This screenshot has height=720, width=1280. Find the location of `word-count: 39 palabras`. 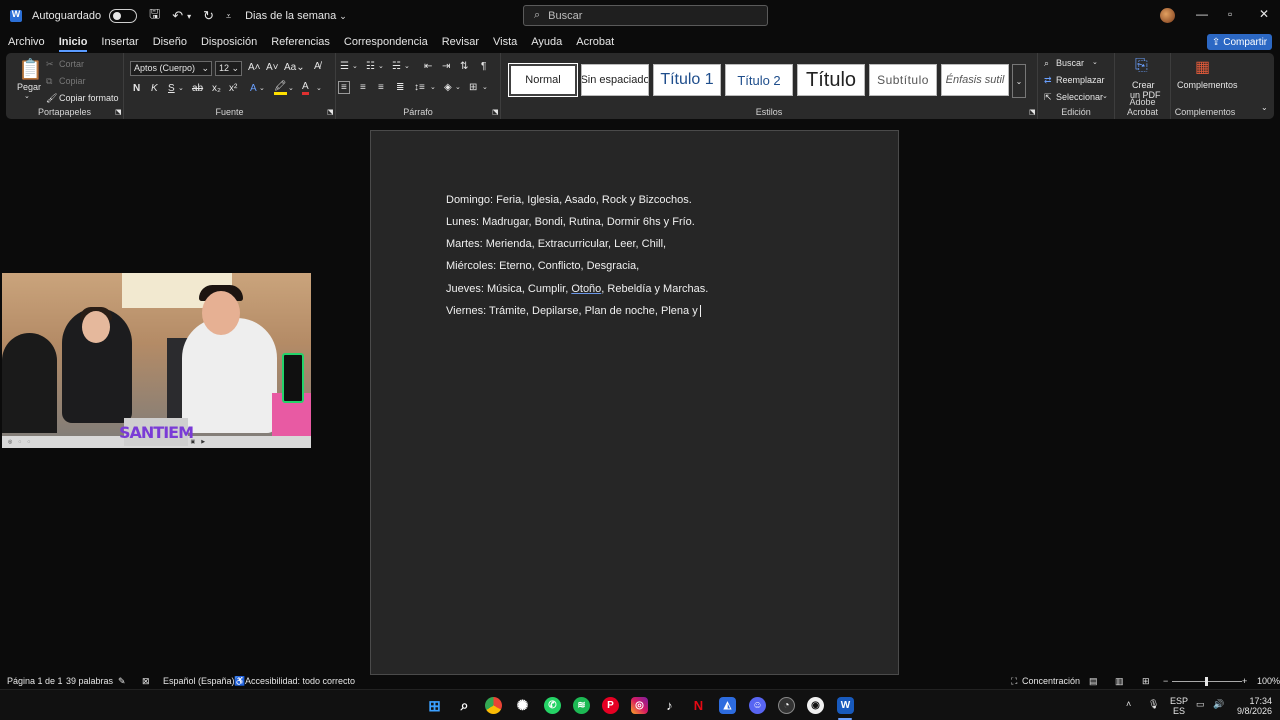

word-count: 39 palabras is located at coordinates (89, 681).